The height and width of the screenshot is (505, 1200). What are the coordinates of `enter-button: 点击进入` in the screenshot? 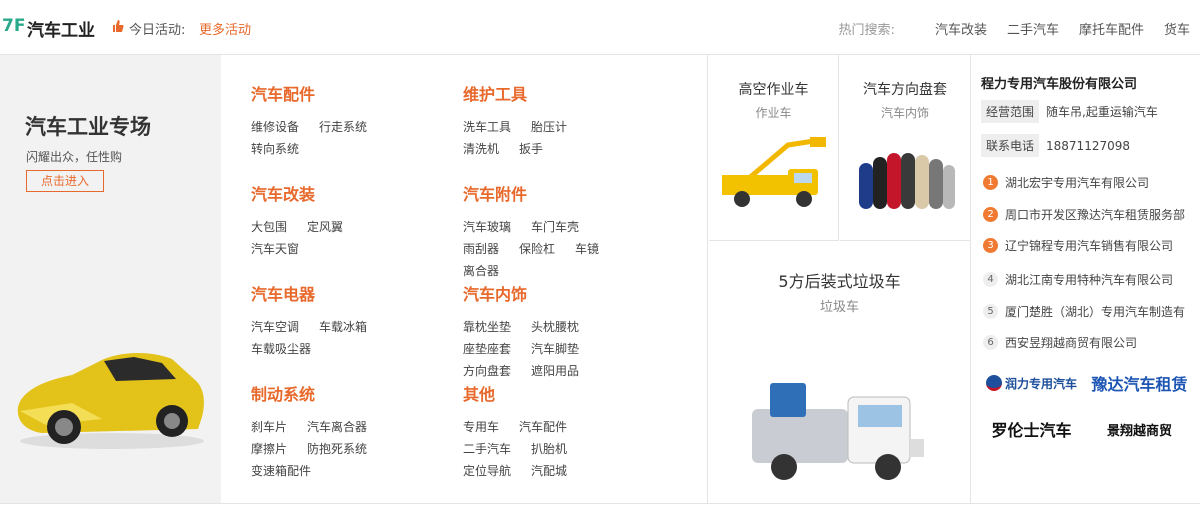 It's located at (65, 181).